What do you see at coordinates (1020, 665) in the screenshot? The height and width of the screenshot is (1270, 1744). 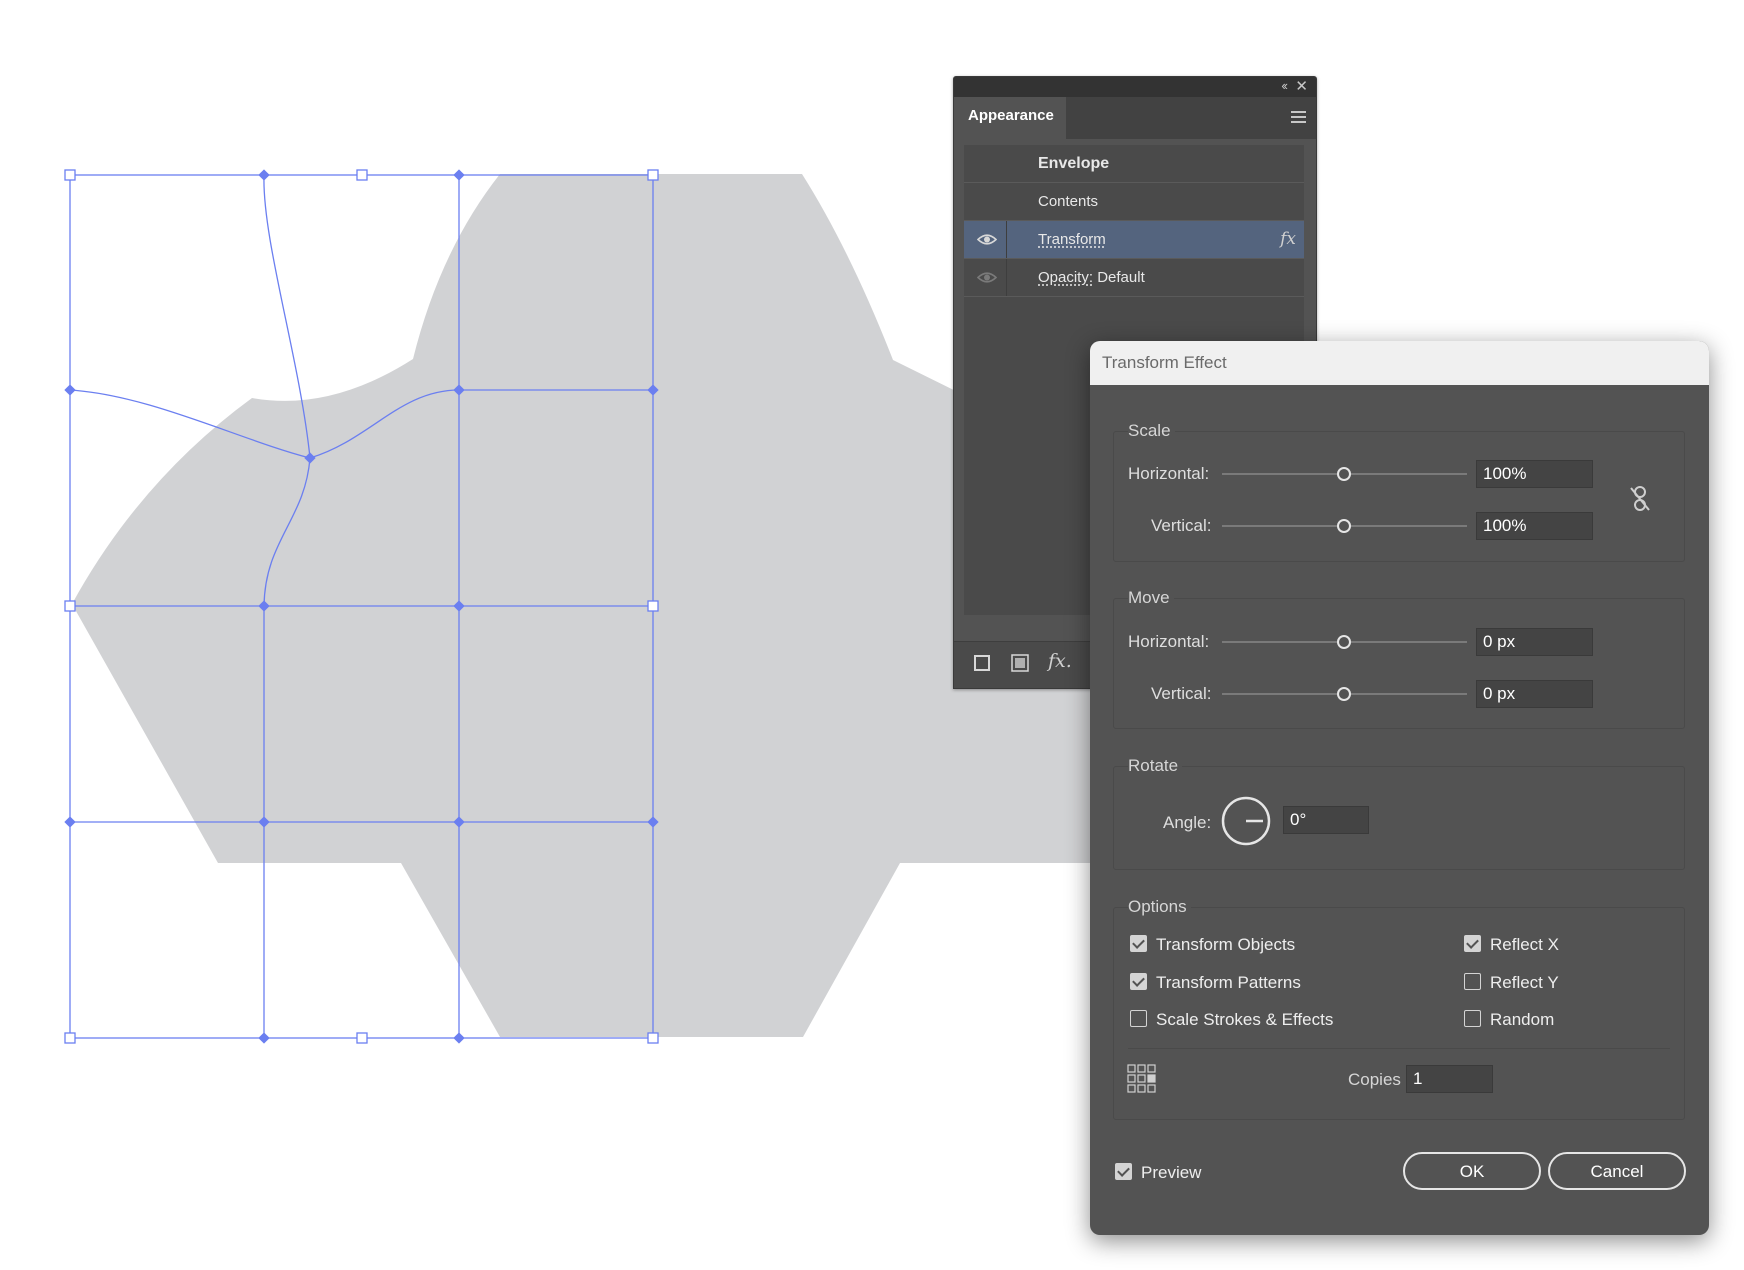 I see `add-fill-icon` at bounding box center [1020, 665].